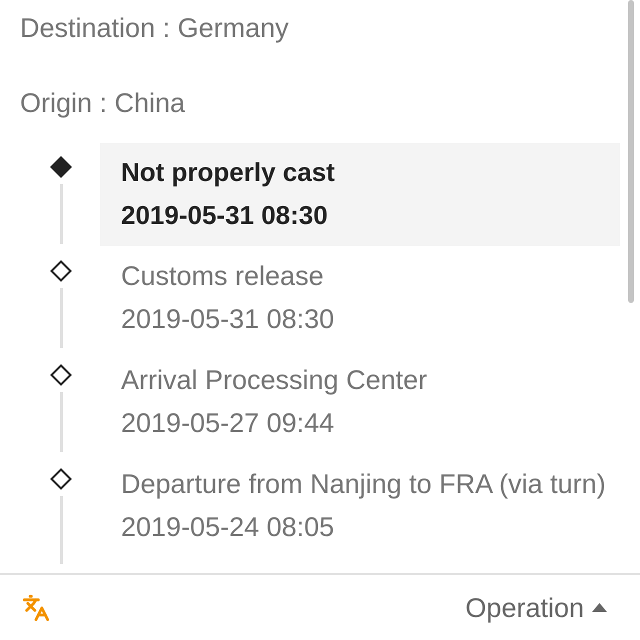  I want to click on event-time: 2019-05-27 09:44, so click(227, 423).